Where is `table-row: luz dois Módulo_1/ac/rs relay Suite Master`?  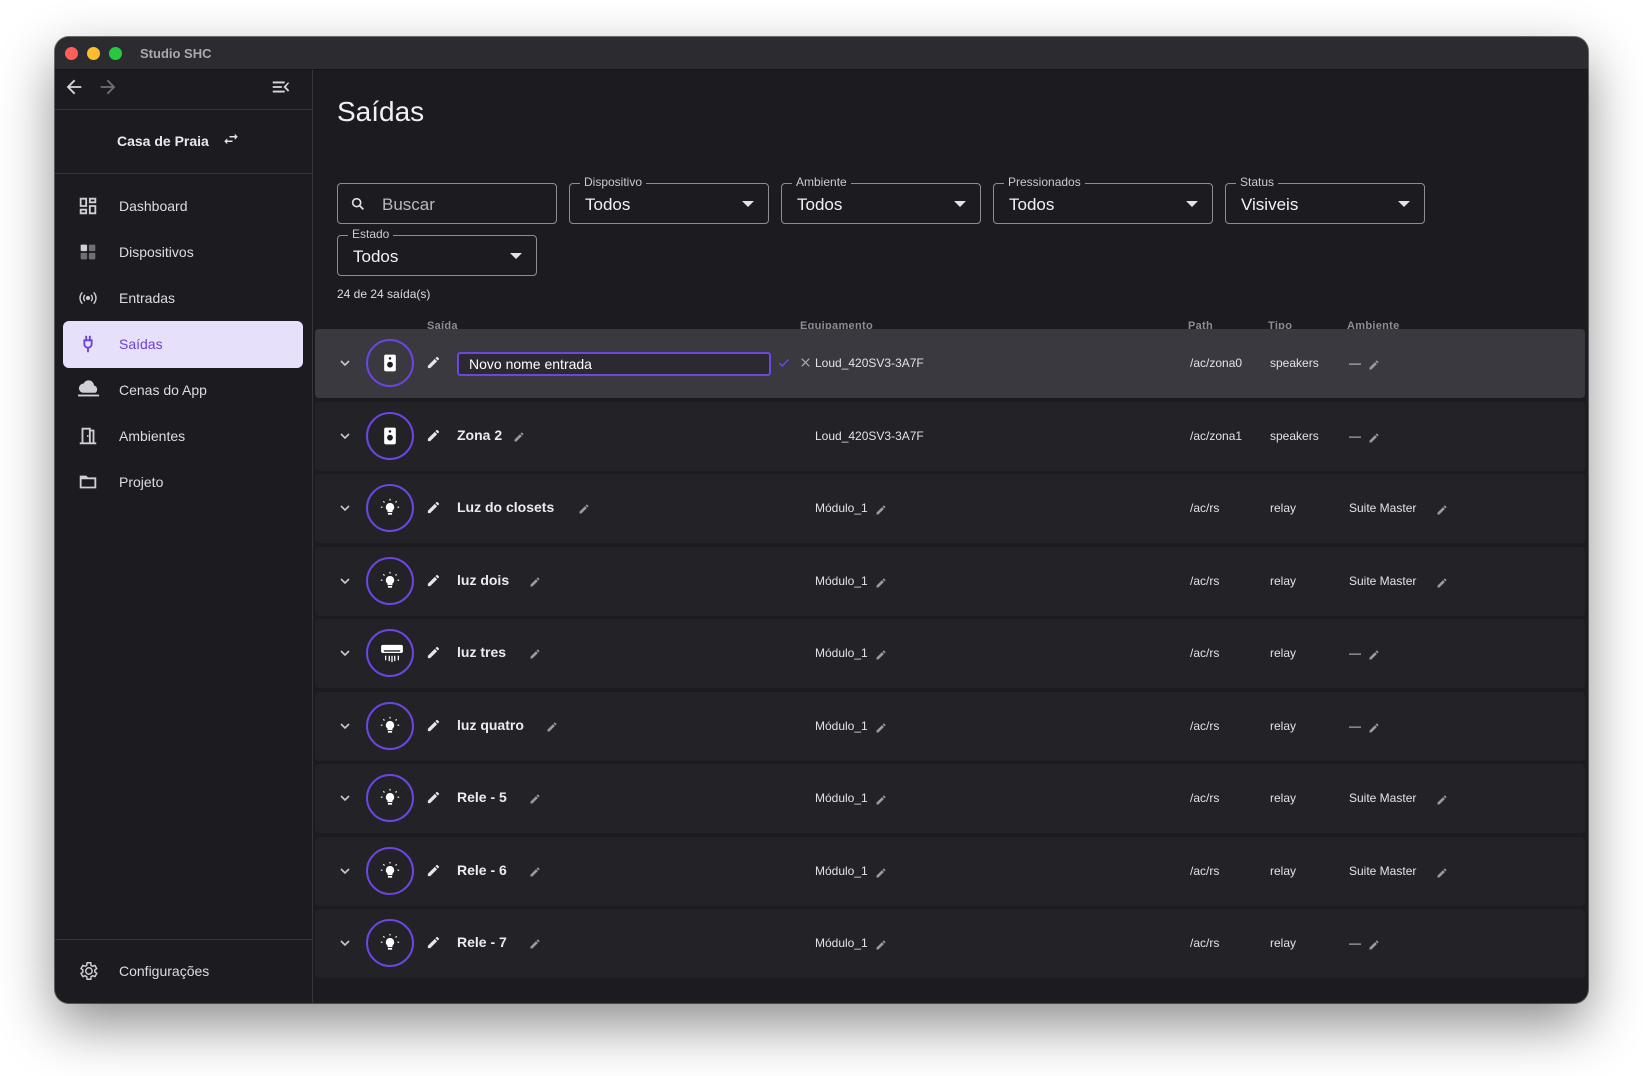 table-row: luz dois Módulo_1/ac/rs relay Suite Master is located at coordinates (950, 581).